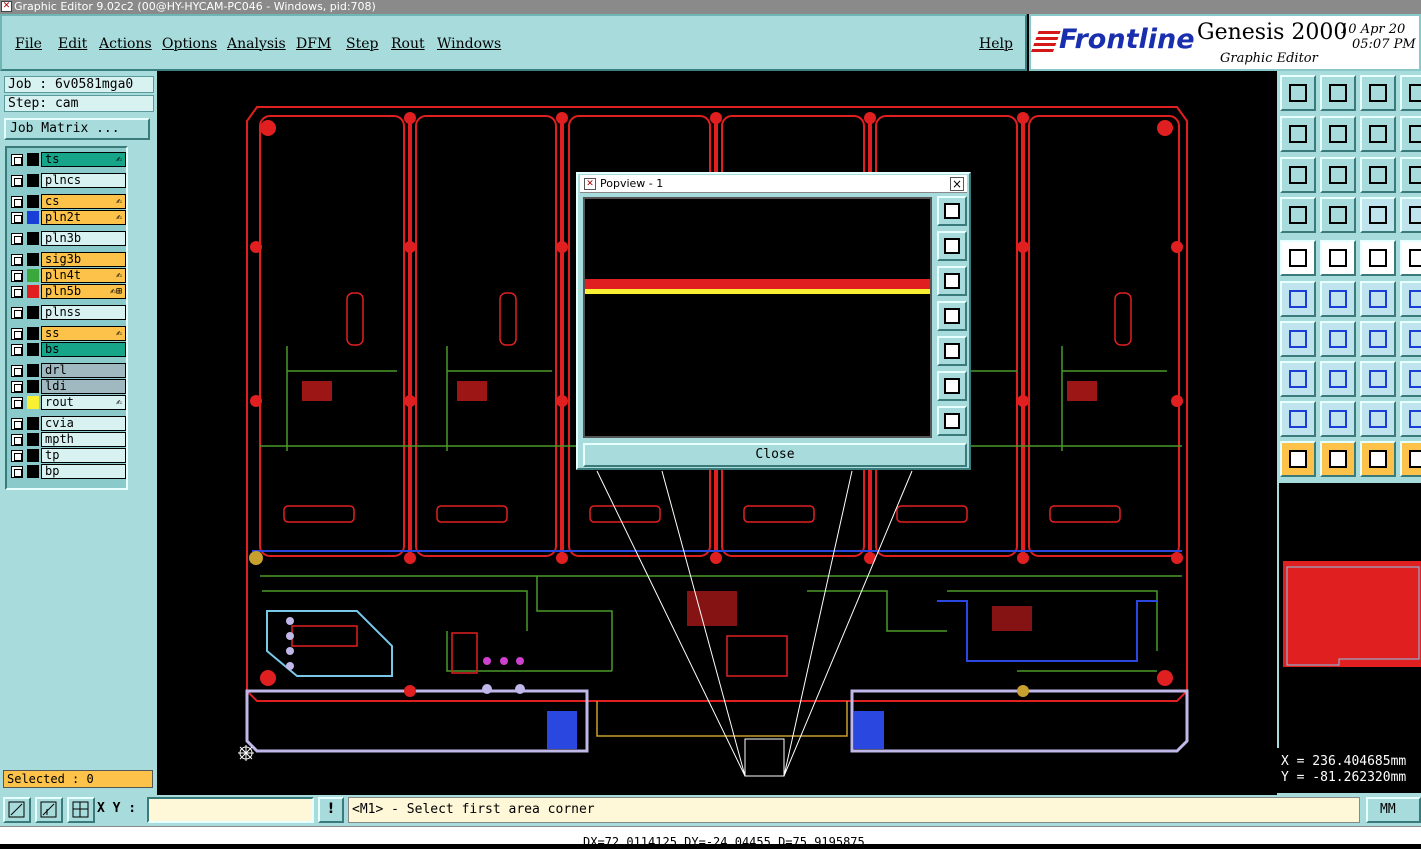  Describe the element at coordinates (83, 275) in the screenshot. I see `layer-name: pln4t ✍` at that location.